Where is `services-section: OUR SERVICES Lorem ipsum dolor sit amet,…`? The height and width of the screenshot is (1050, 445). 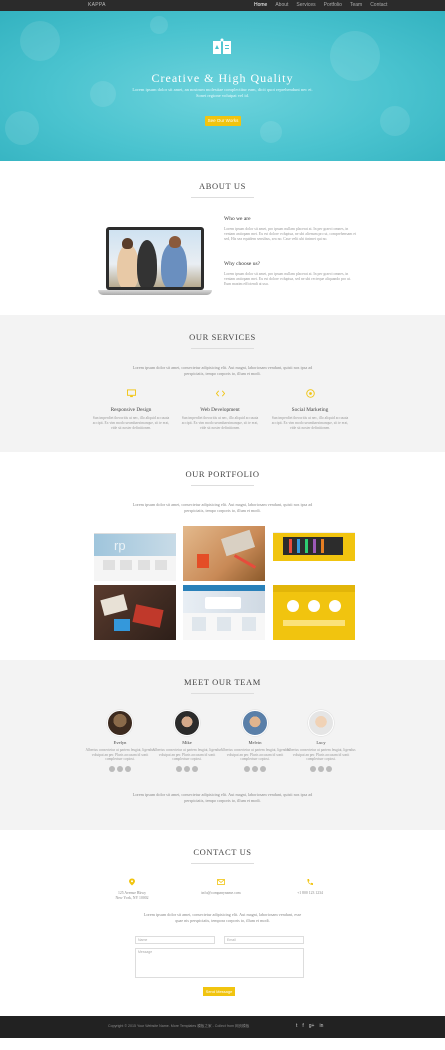 services-section: OUR SERVICES Lorem ipsum dolor sit amet,… is located at coordinates (222, 383).